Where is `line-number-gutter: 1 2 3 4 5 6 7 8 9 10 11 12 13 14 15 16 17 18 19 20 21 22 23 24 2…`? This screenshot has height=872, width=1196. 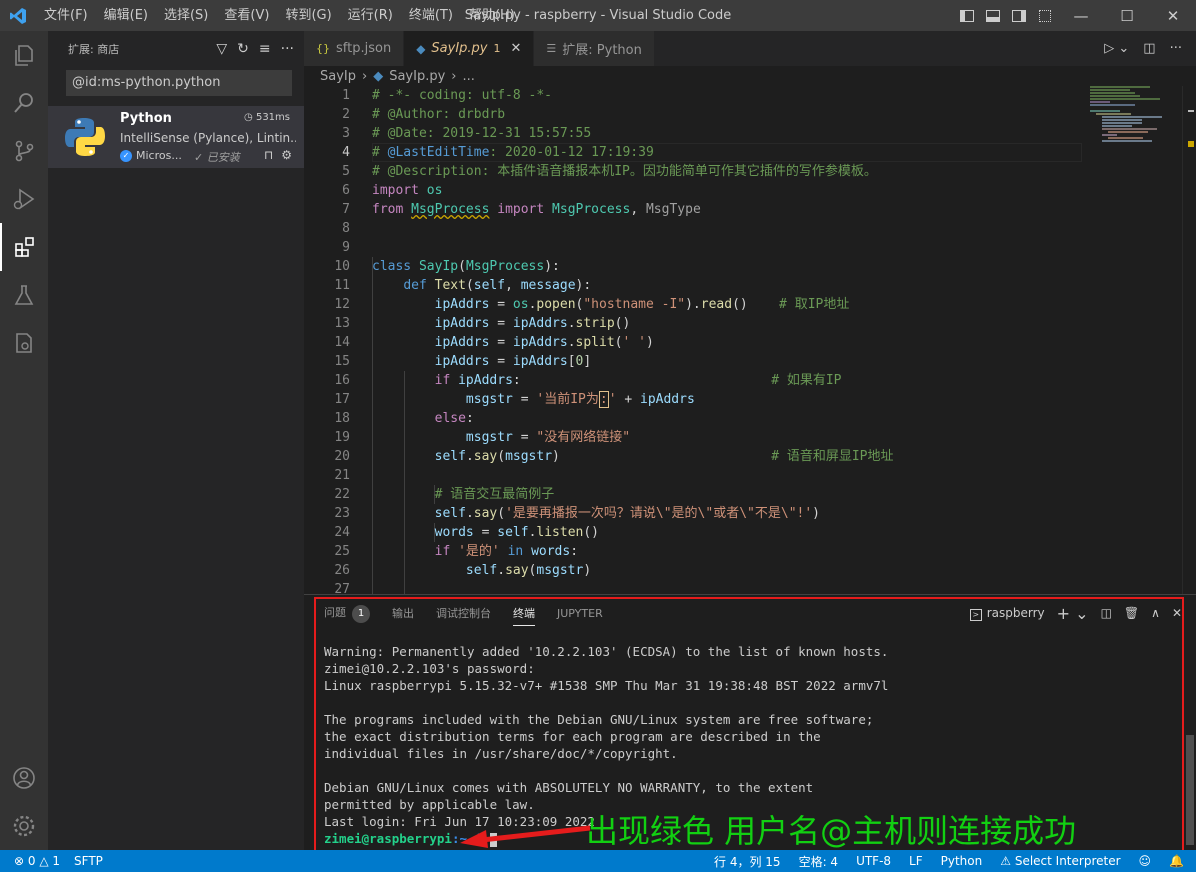
line-number-gutter: 1 2 3 4 5 6 7 8 9 10 11 12 13 14 15 16 17 18 19 20 21 22 23 24 2… is located at coordinates (327, 340).